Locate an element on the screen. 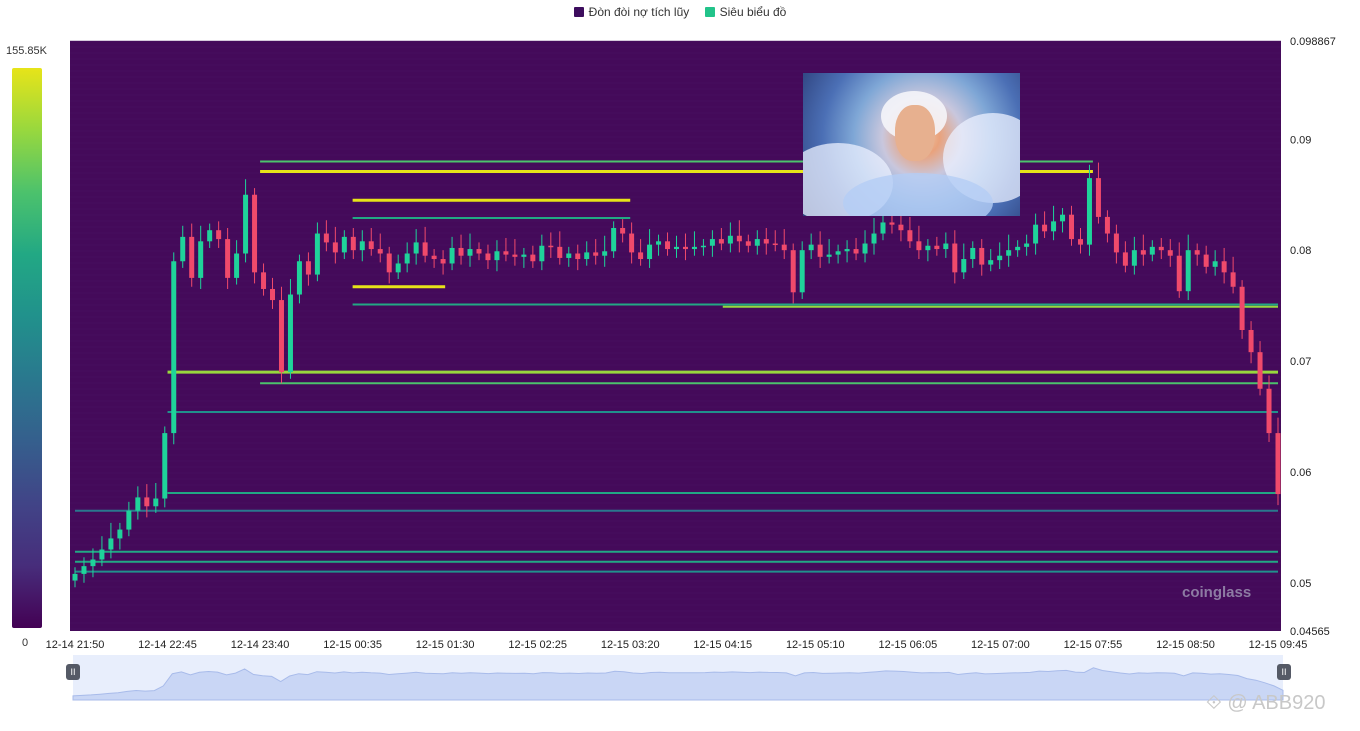 The width and height of the screenshot is (1360, 731). x-tick-label: 12-15 03:20 is located at coordinates (630, 645).